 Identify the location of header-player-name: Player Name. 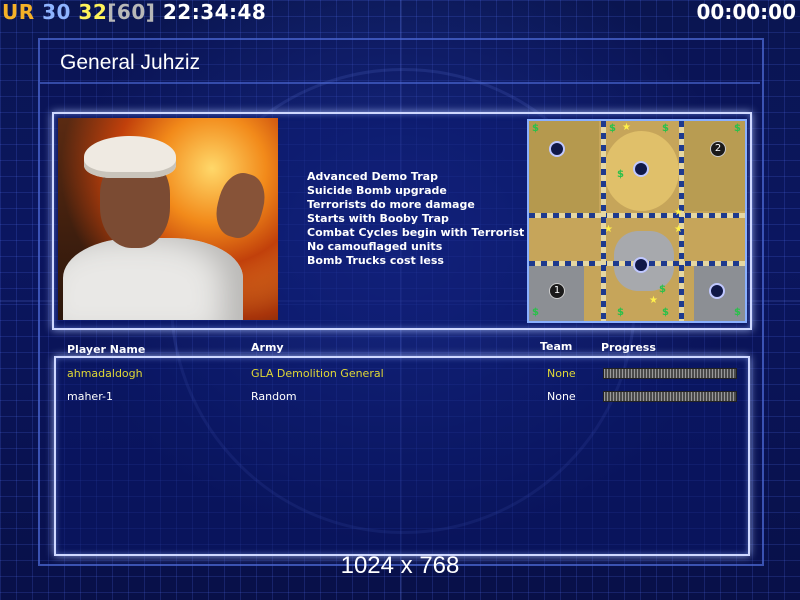
(106, 349).